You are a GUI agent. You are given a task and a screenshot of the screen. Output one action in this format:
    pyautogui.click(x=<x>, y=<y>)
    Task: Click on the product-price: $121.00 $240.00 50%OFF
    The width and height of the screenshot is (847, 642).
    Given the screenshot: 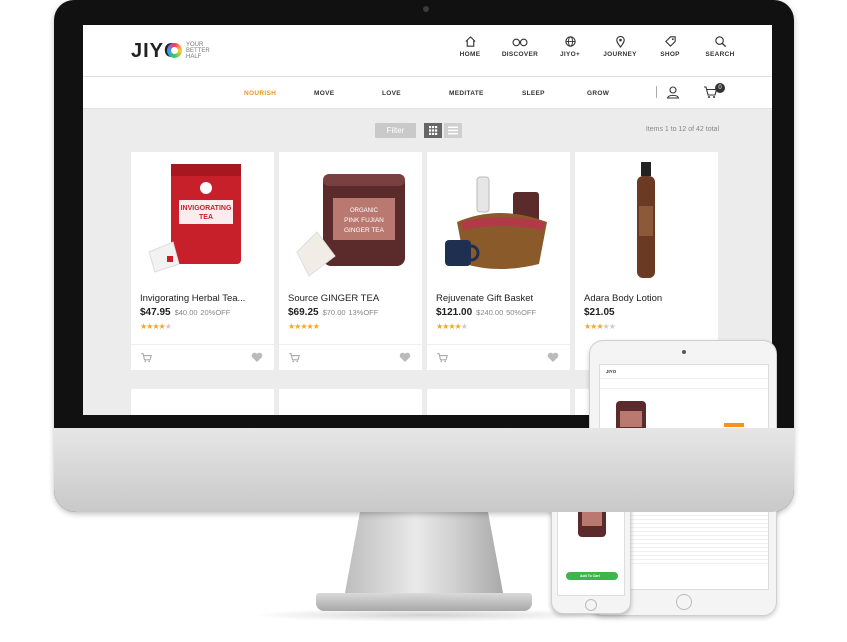 What is the action you would take?
    pyautogui.click(x=486, y=312)
    